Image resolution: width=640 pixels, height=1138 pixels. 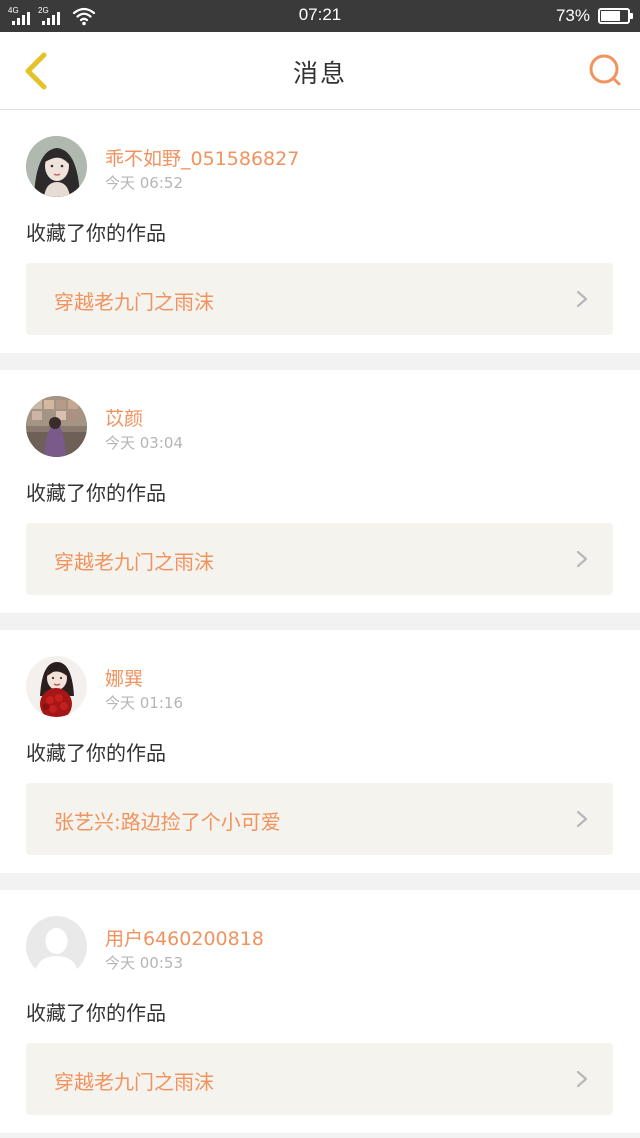 What do you see at coordinates (144, 703) in the screenshot?
I see `message-time: 今天 01:16` at bounding box center [144, 703].